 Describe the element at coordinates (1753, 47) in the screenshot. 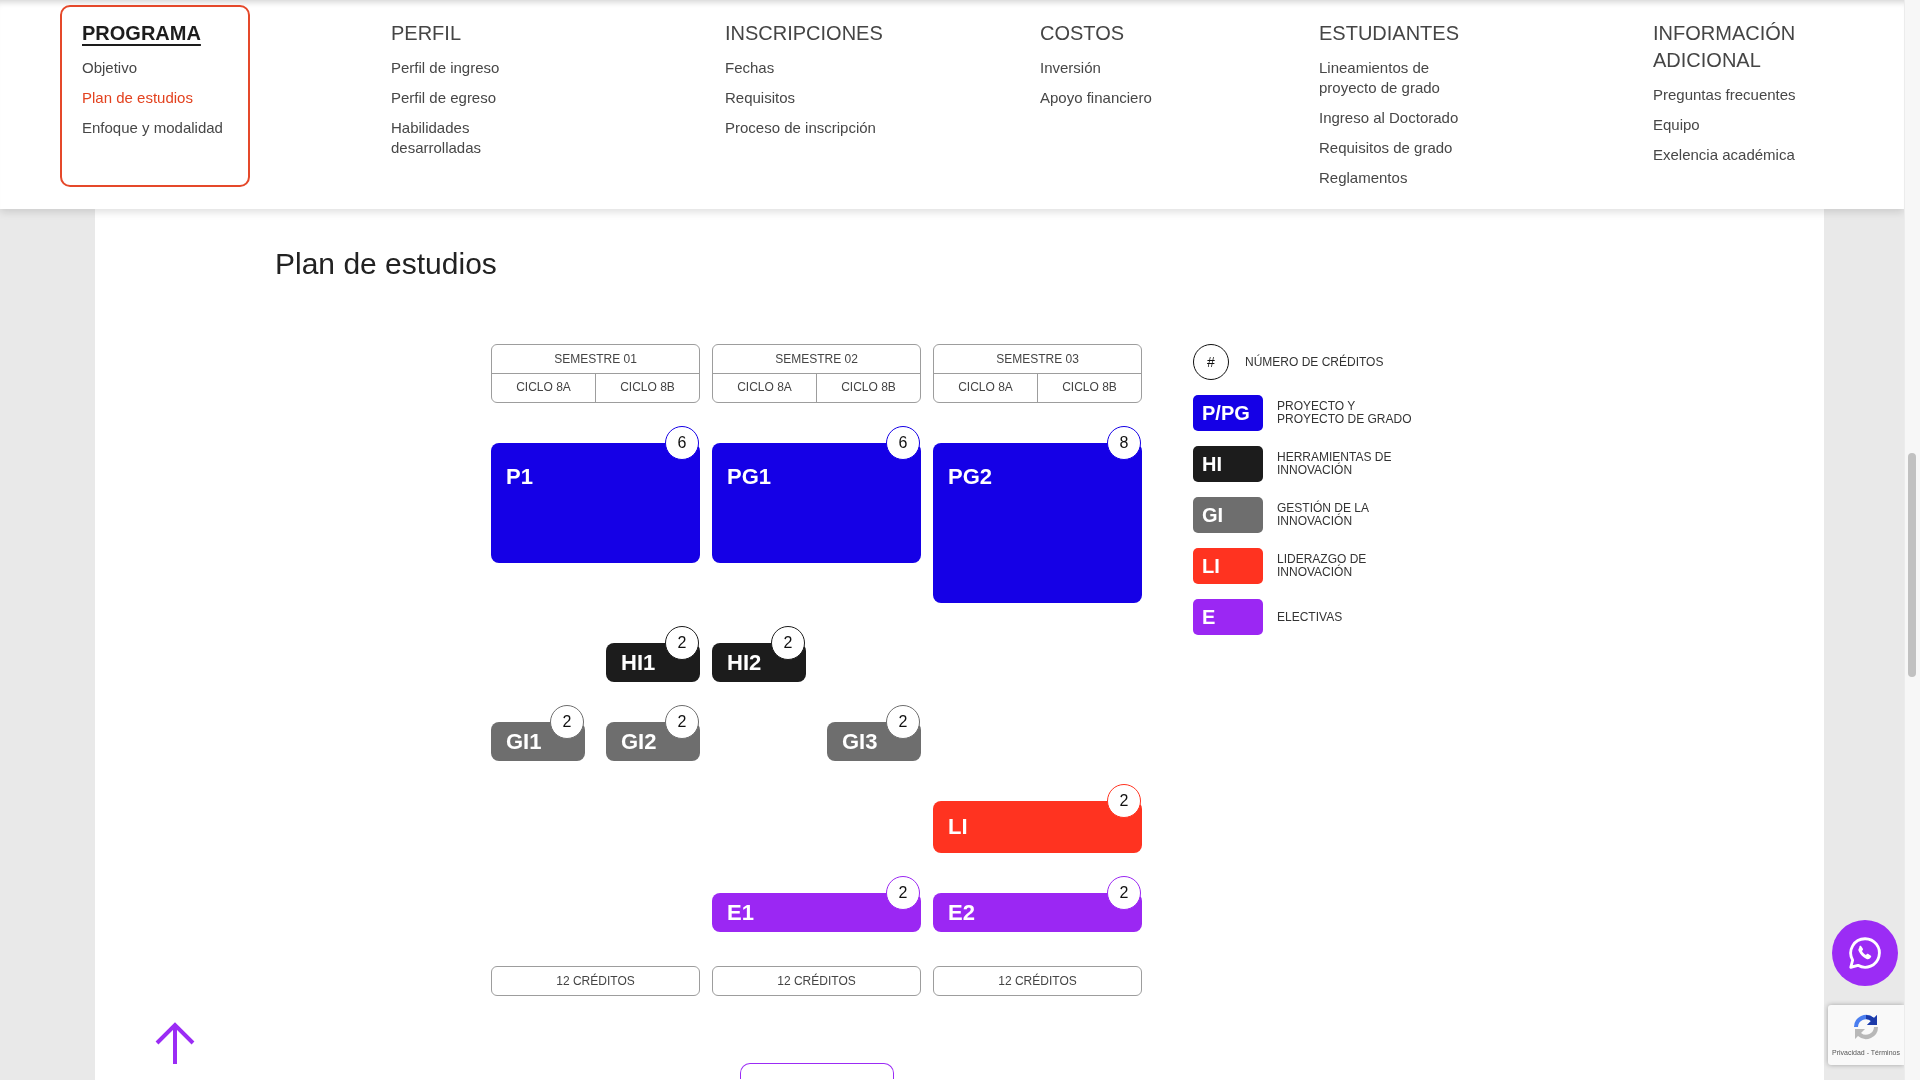

I see `menu-heading: INFORMACIÓN ADICIONAL` at that location.